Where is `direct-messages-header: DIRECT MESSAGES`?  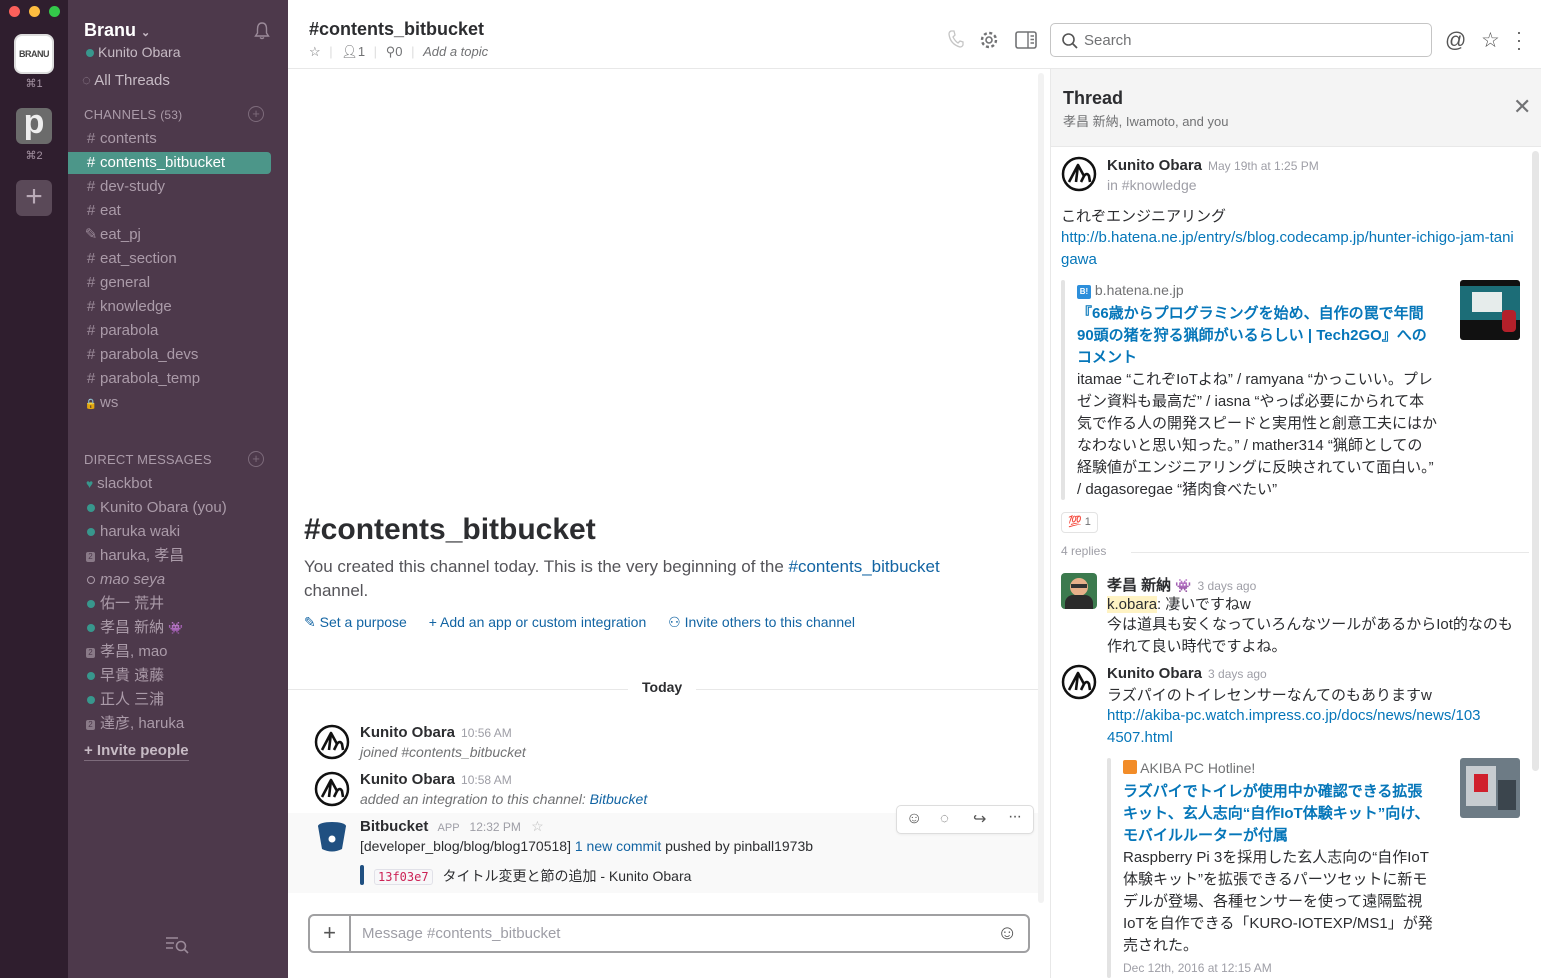 direct-messages-header: DIRECT MESSAGES is located at coordinates (148, 459).